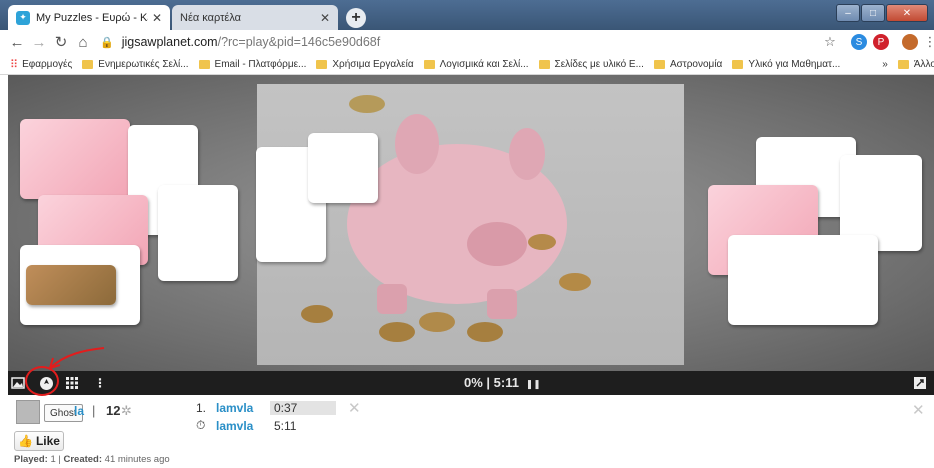 The image size is (934, 468). What do you see at coordinates (92, 17) in the screenshot?
I see `tab-title: My Puzzles - Ευρώ - Κέρματα - J` at bounding box center [92, 17].